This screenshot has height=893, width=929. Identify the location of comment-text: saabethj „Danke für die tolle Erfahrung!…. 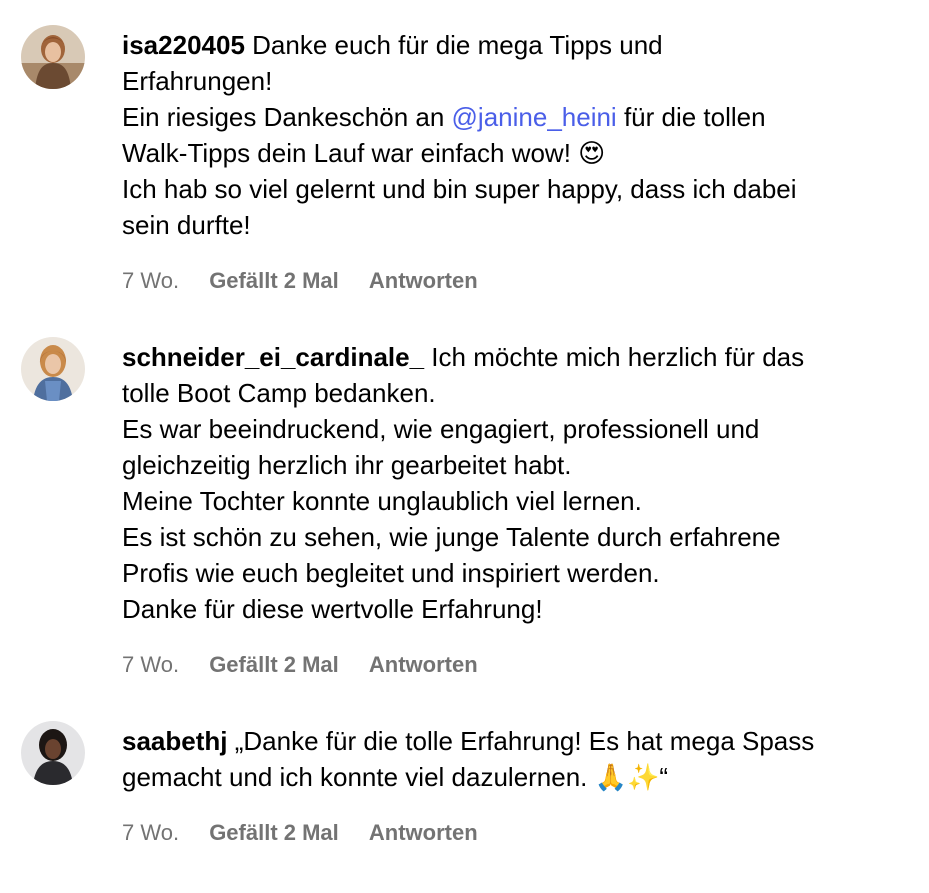
(512, 759).